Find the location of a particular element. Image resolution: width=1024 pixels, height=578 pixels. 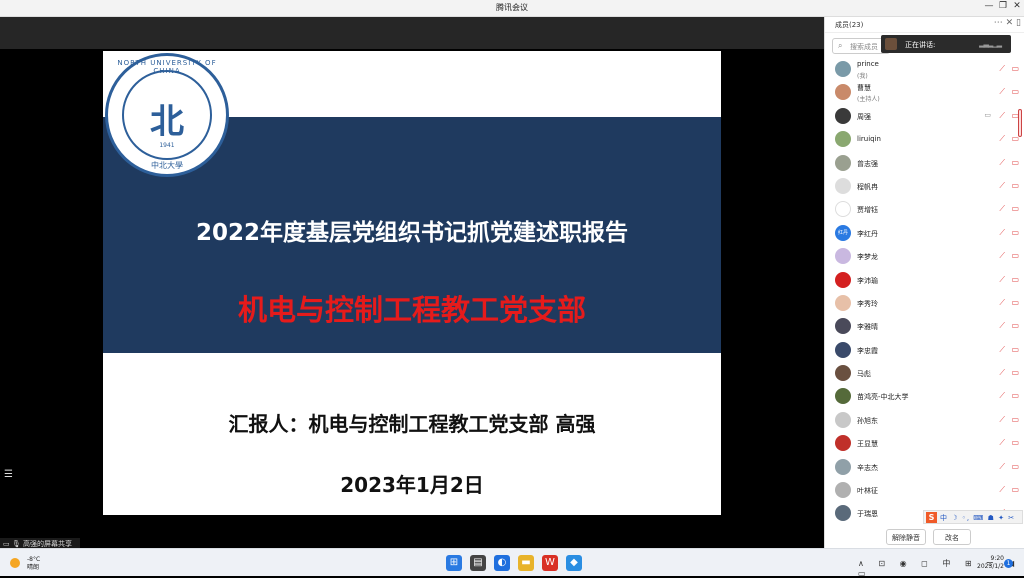

maximize-button: ❐ is located at coordinates (1003, 6).